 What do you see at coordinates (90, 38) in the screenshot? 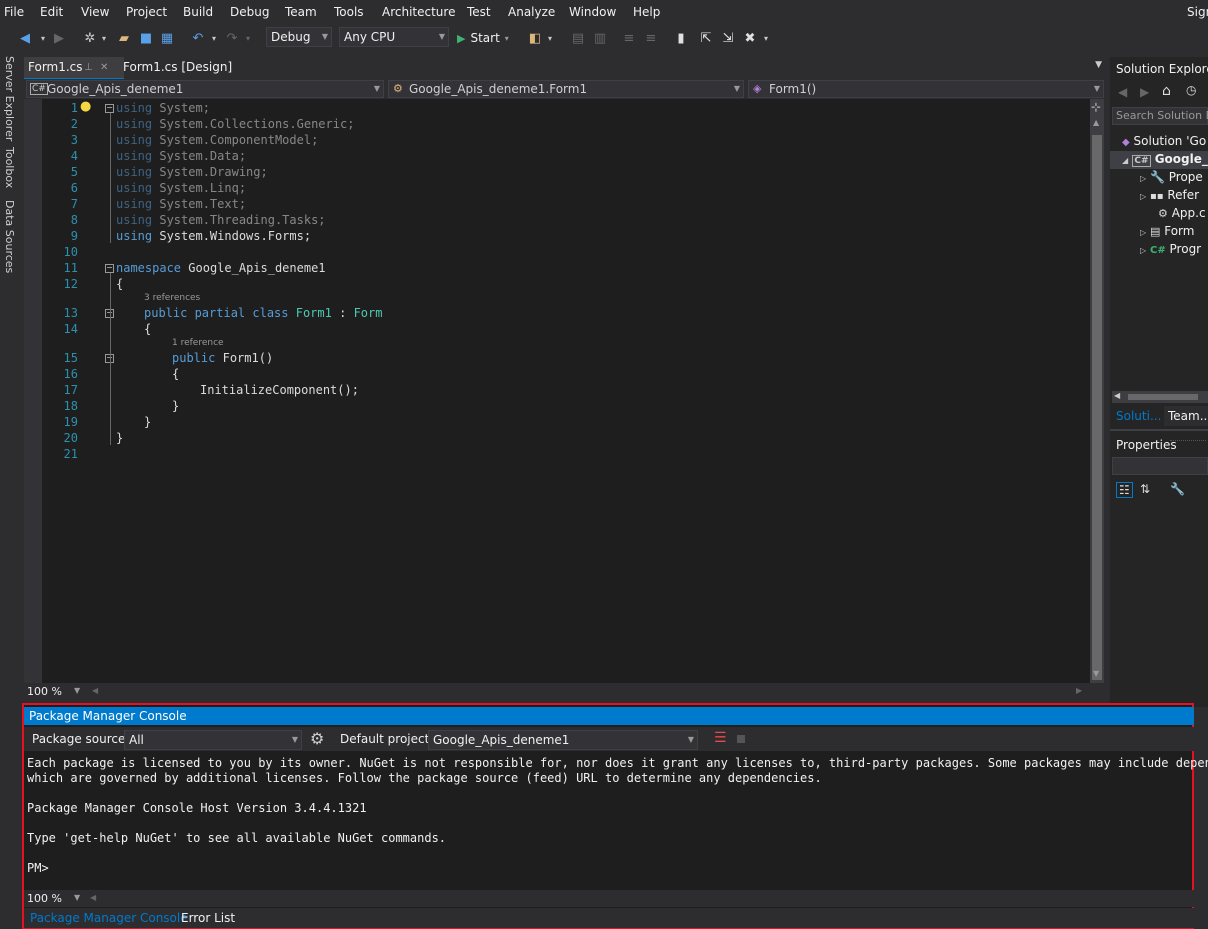
I see `new-project-icon: ✲` at bounding box center [90, 38].